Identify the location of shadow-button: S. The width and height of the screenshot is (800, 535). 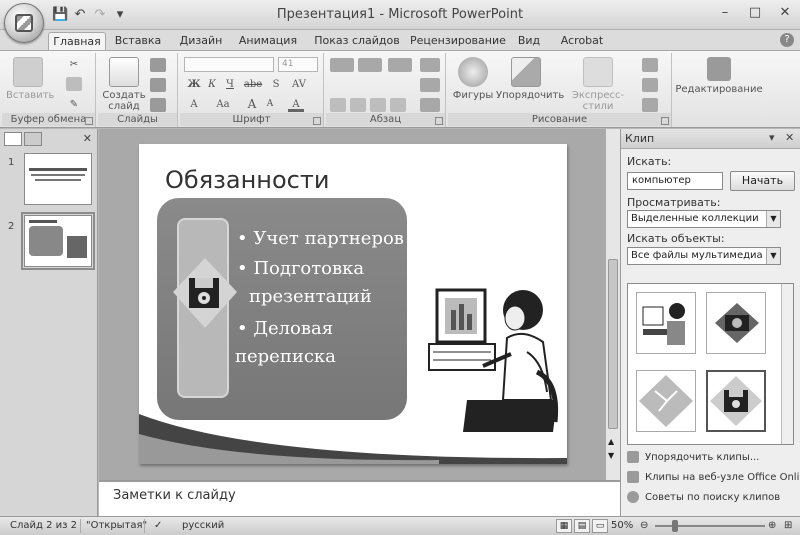
(276, 84).